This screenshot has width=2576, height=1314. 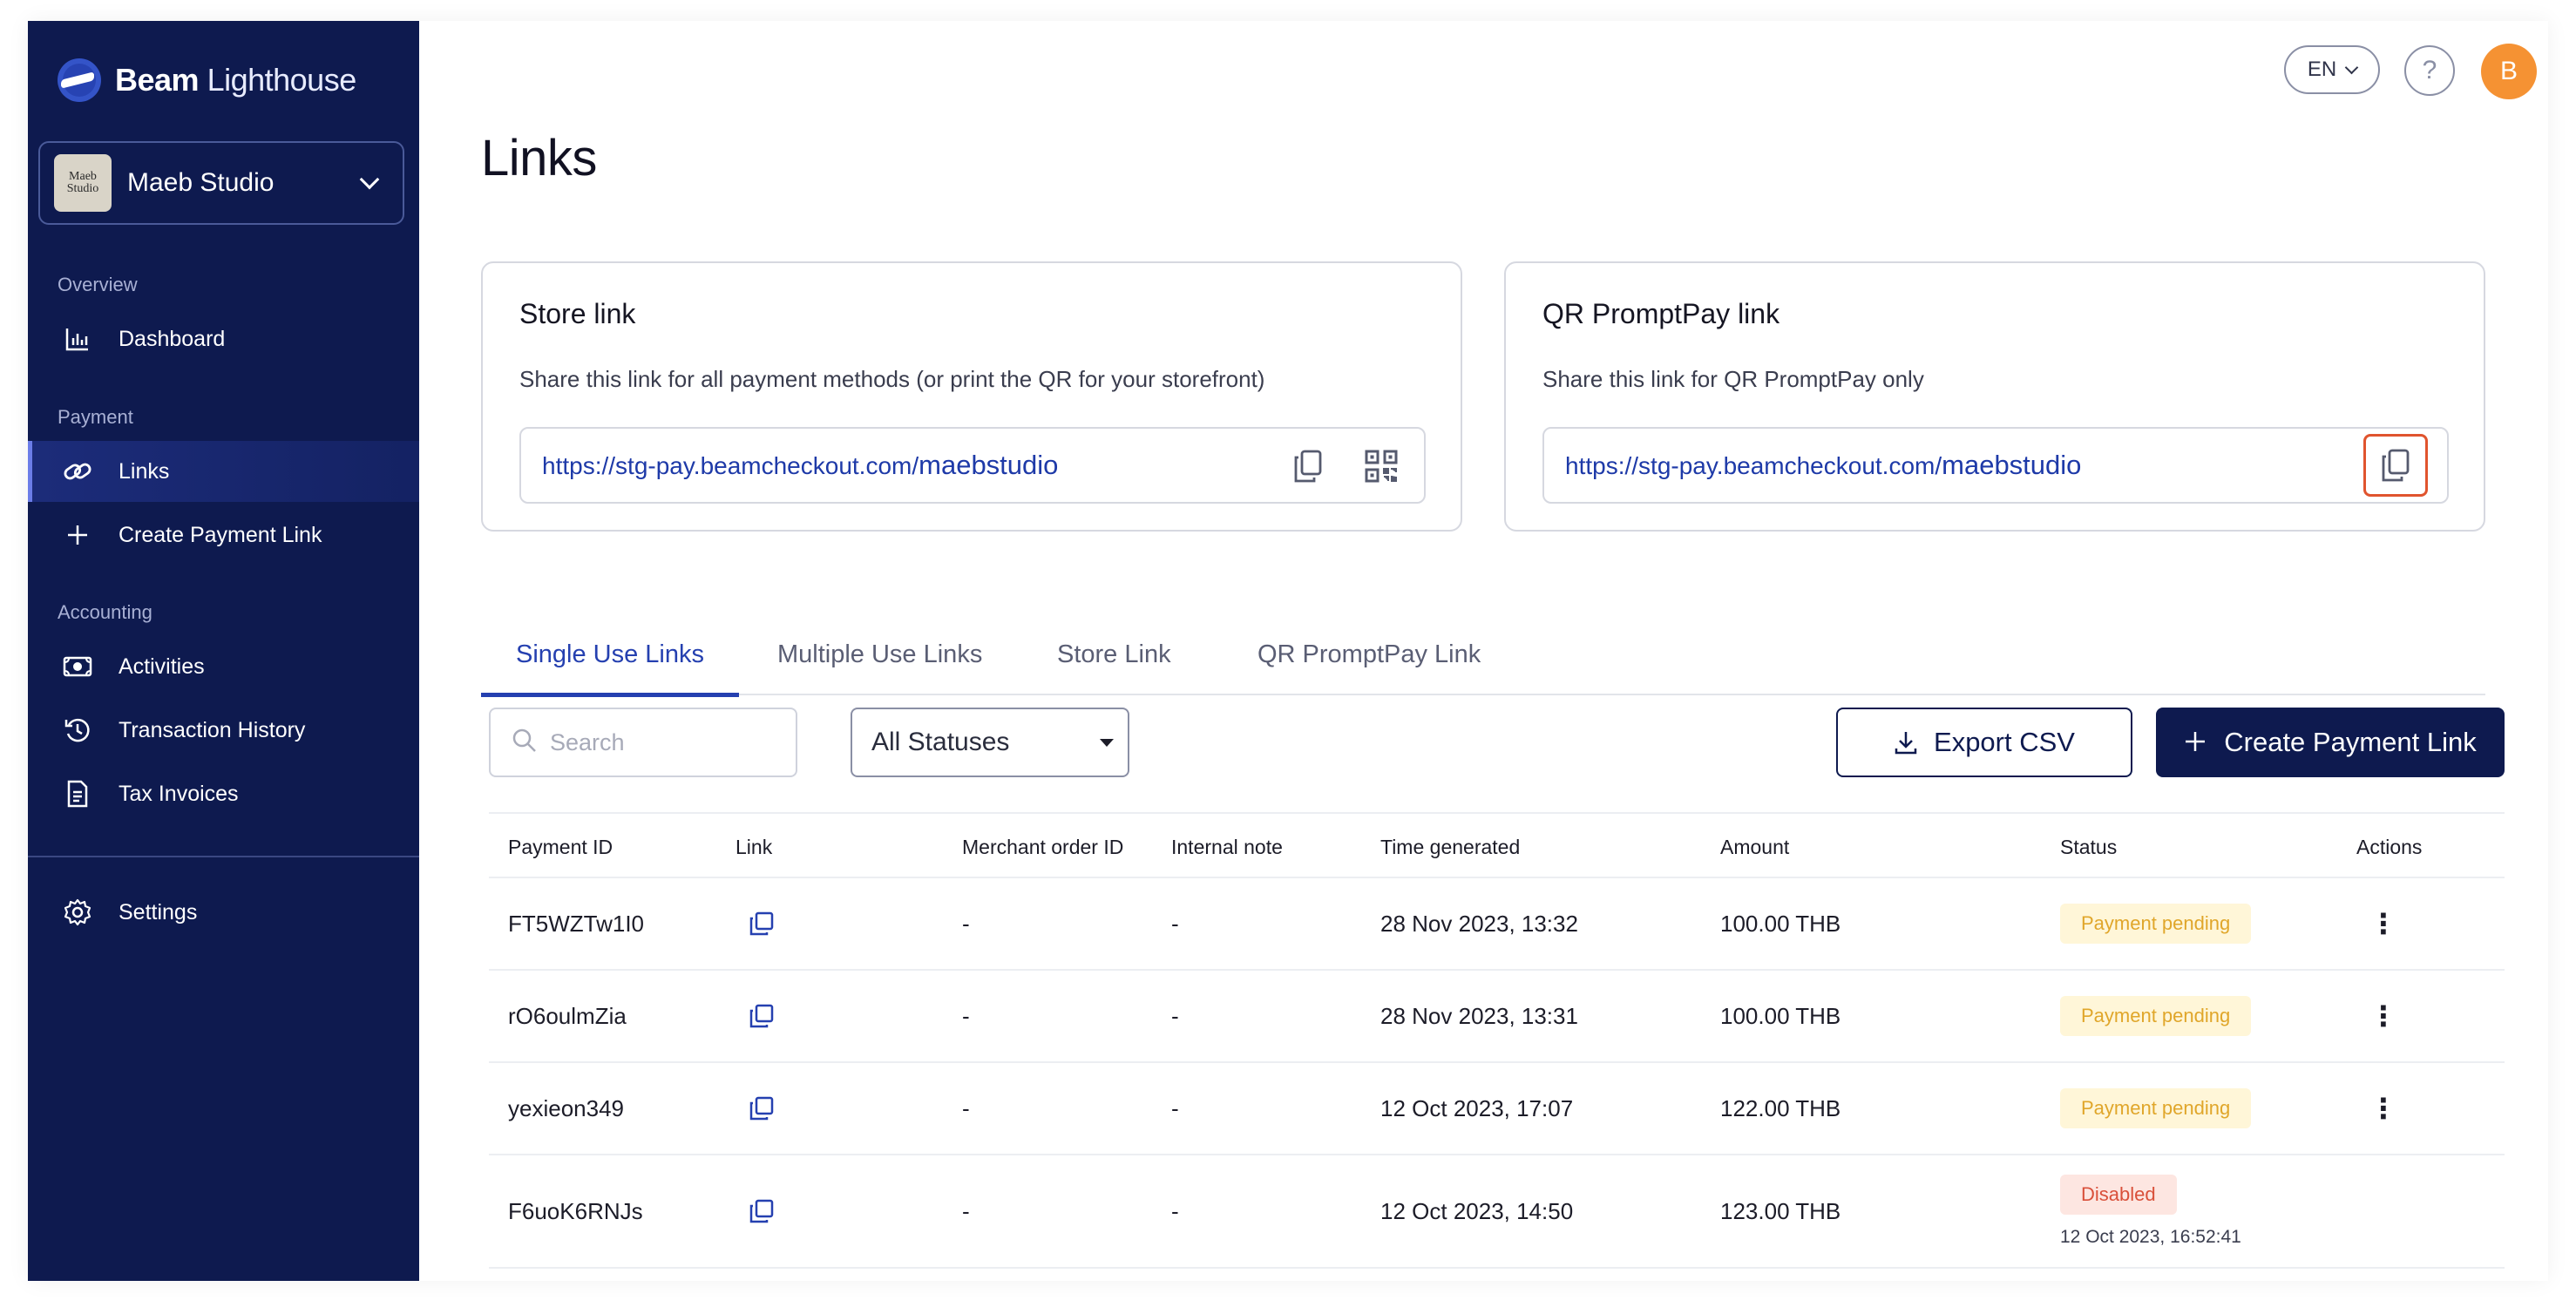 I want to click on plus-icon, so click(x=78, y=535).